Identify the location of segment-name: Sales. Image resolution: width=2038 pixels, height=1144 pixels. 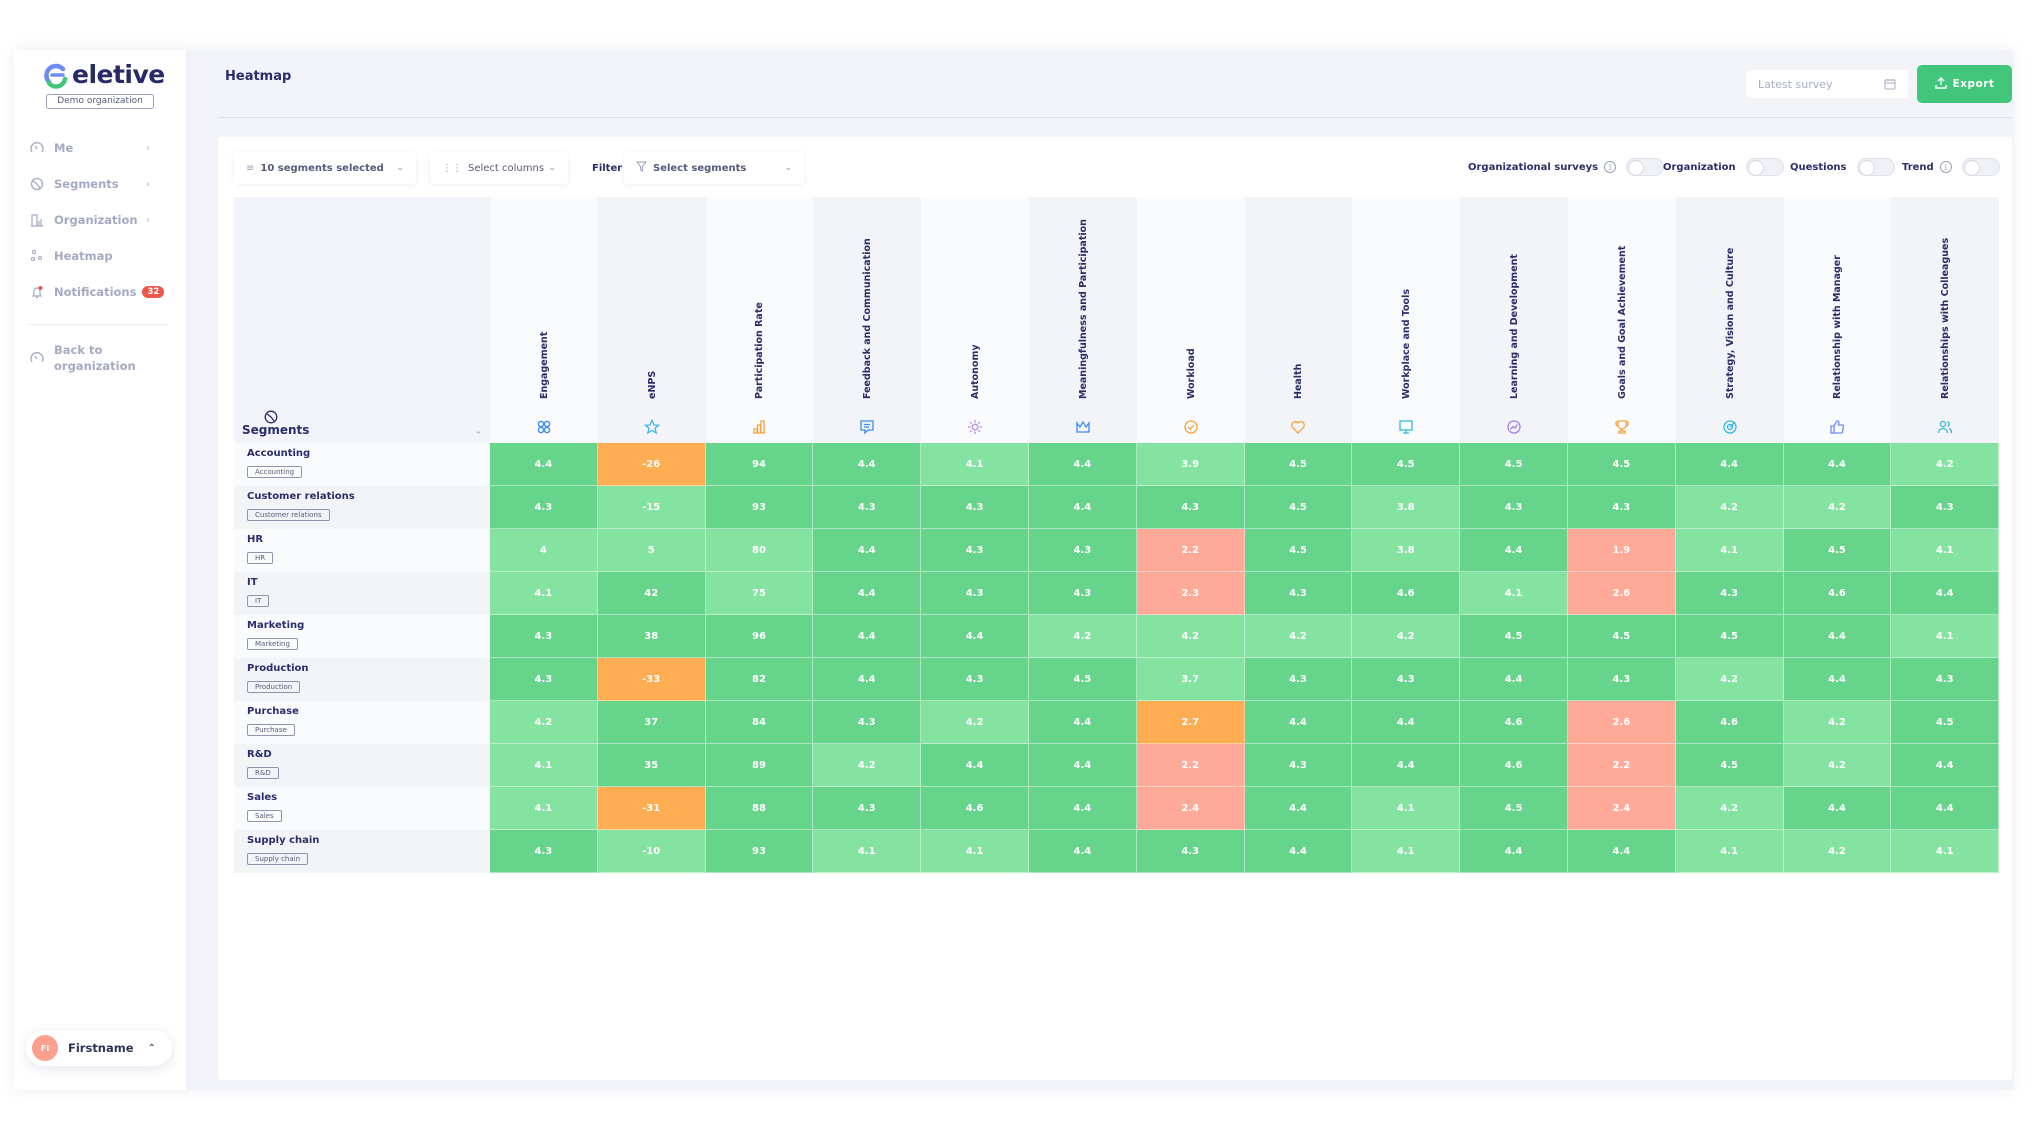
(368, 797).